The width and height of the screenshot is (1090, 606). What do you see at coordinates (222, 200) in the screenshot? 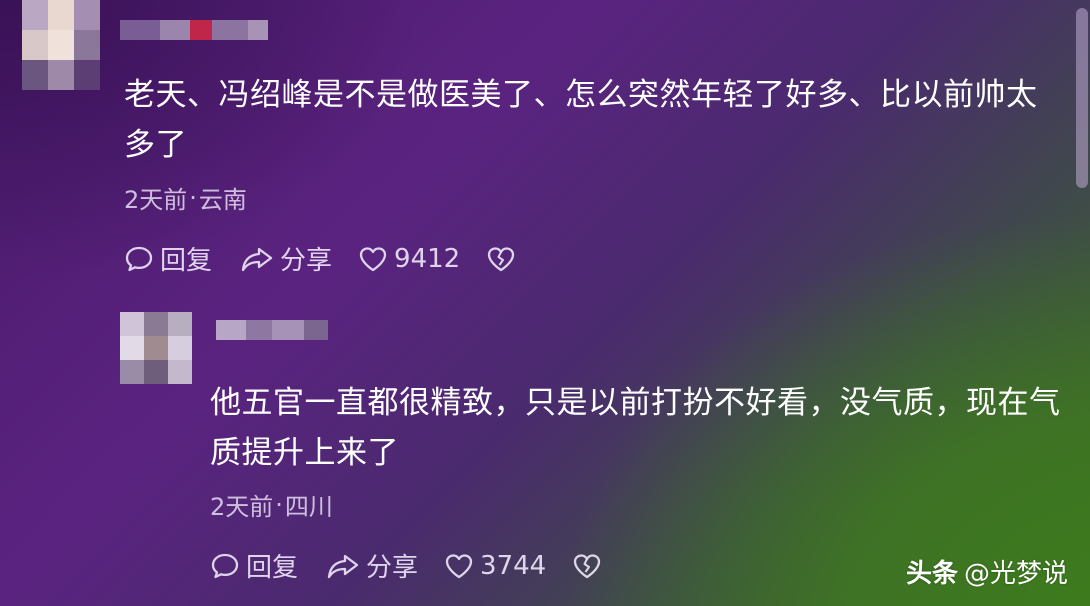
I see `comment-location: 云南` at bounding box center [222, 200].